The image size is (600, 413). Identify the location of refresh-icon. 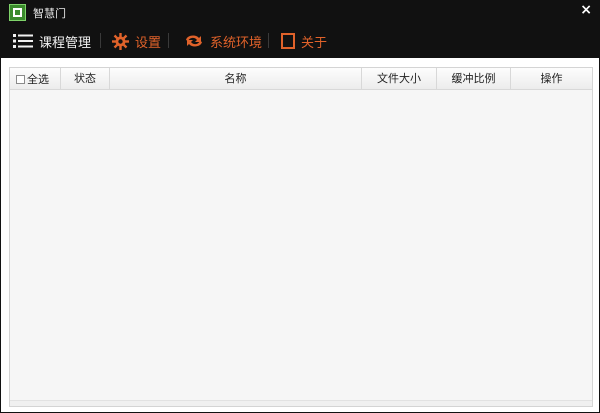
(194, 41).